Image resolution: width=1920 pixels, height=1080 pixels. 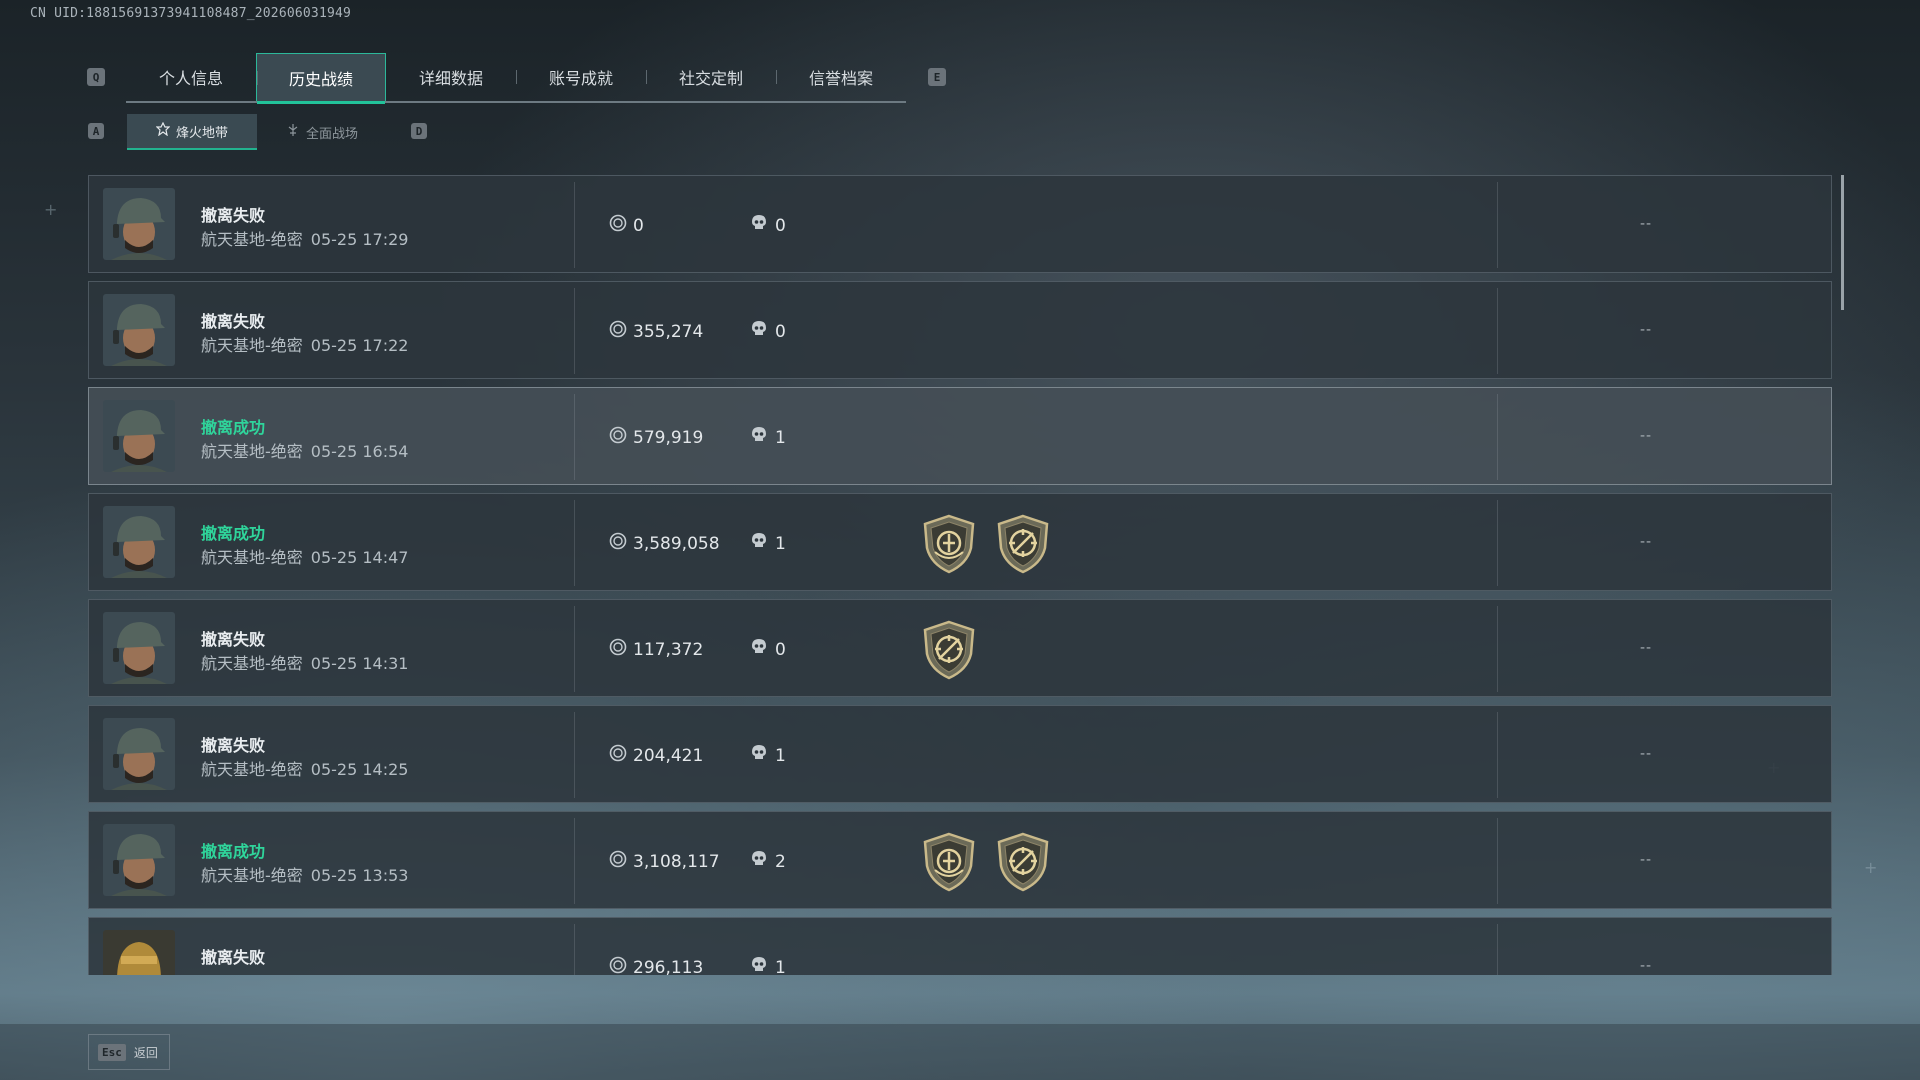 What do you see at coordinates (656, 965) in the screenshot?
I see `loot-value: 296,113` at bounding box center [656, 965].